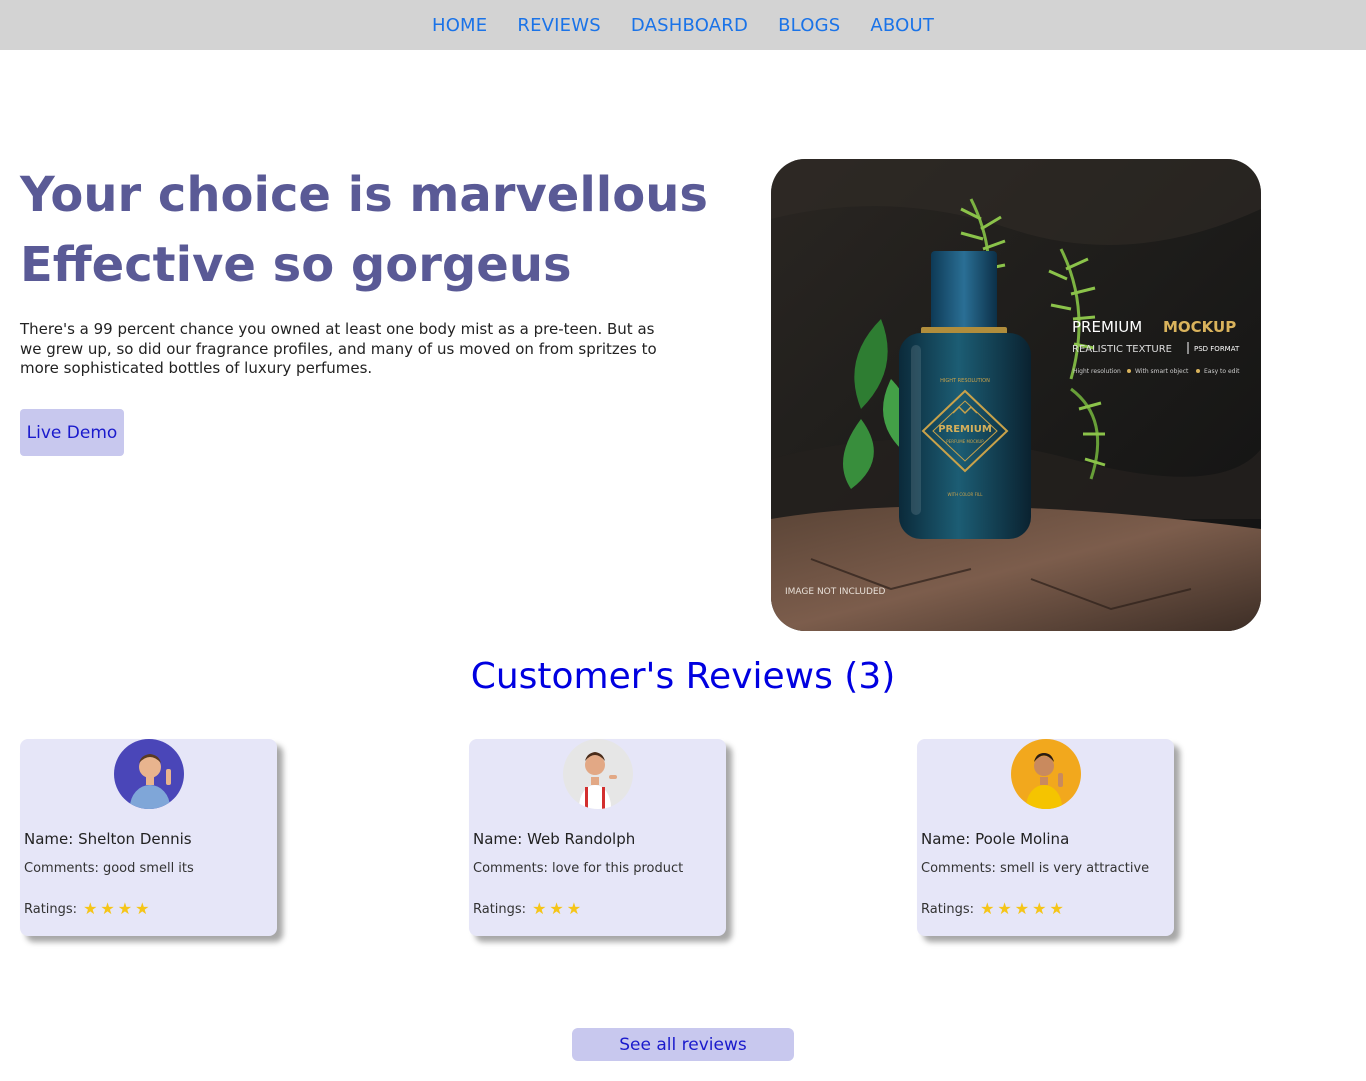 This screenshot has height=1081, width=1366. What do you see at coordinates (683, 1044) in the screenshot?
I see `see-all-reviews-button: See all reviews` at bounding box center [683, 1044].